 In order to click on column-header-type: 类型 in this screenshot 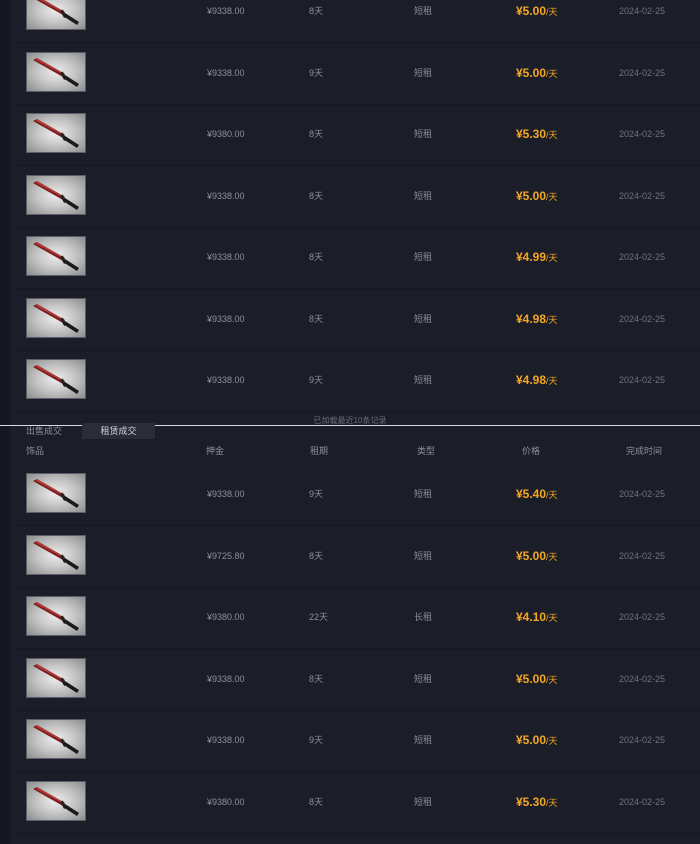, I will do `click(426, 451)`.